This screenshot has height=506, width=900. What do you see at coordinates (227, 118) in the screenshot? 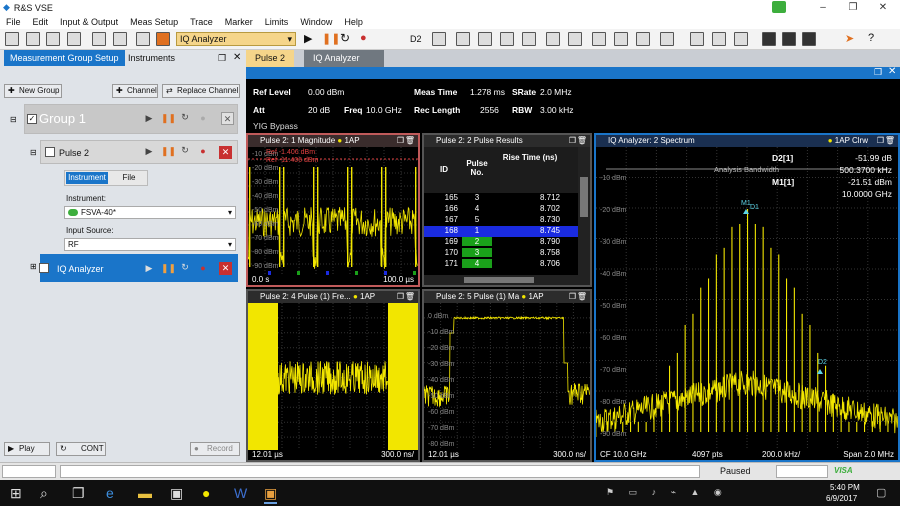
I see `close-group-icon: ✕` at bounding box center [227, 118].